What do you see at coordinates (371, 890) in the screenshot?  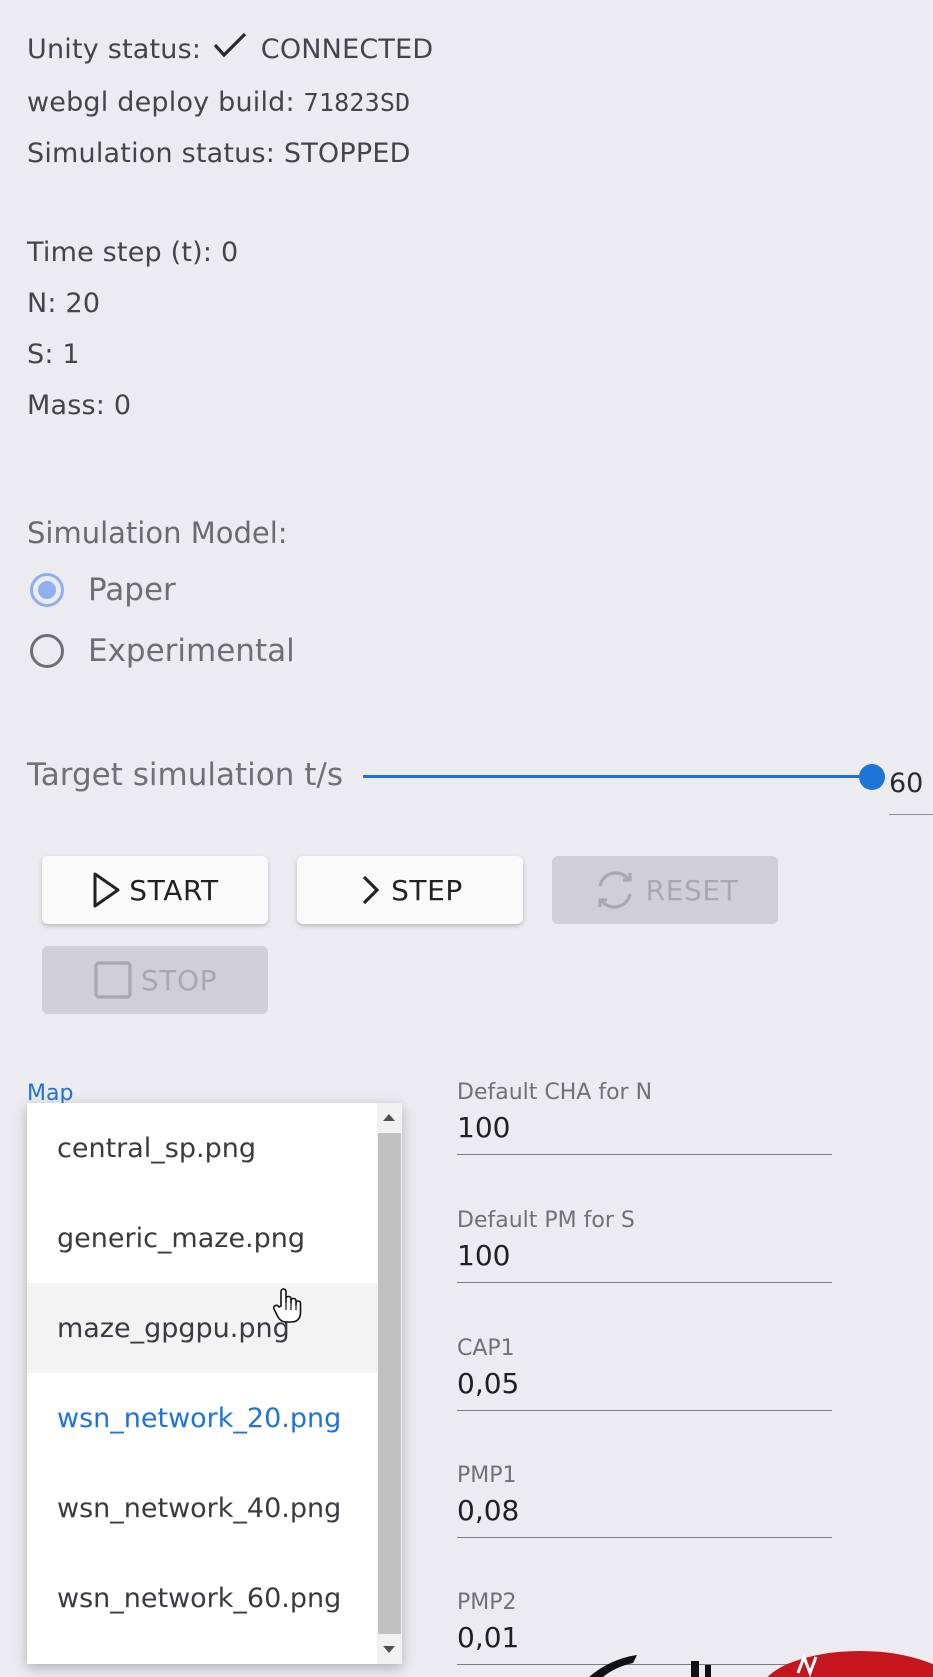 I see `chevron-right-icon` at bounding box center [371, 890].